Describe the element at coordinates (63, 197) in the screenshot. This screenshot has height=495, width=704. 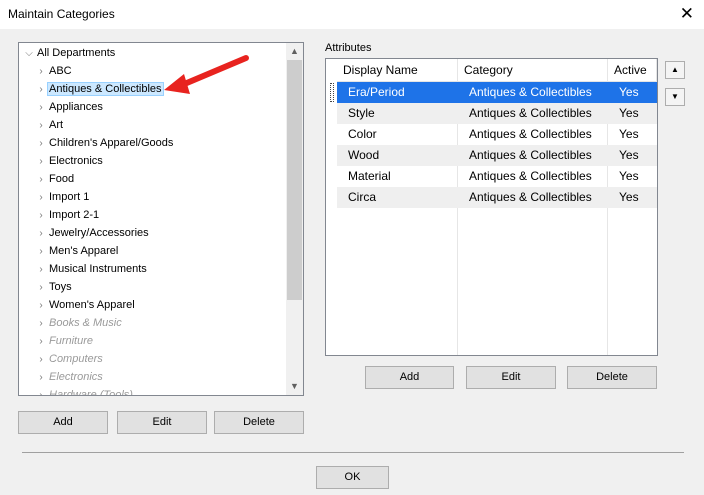
I see `tree-item: › Import 1` at that location.